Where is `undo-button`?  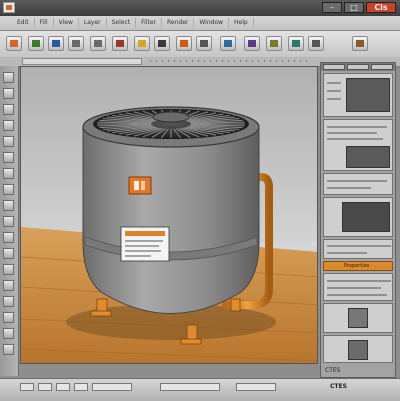 undo-button is located at coordinates (76, 43).